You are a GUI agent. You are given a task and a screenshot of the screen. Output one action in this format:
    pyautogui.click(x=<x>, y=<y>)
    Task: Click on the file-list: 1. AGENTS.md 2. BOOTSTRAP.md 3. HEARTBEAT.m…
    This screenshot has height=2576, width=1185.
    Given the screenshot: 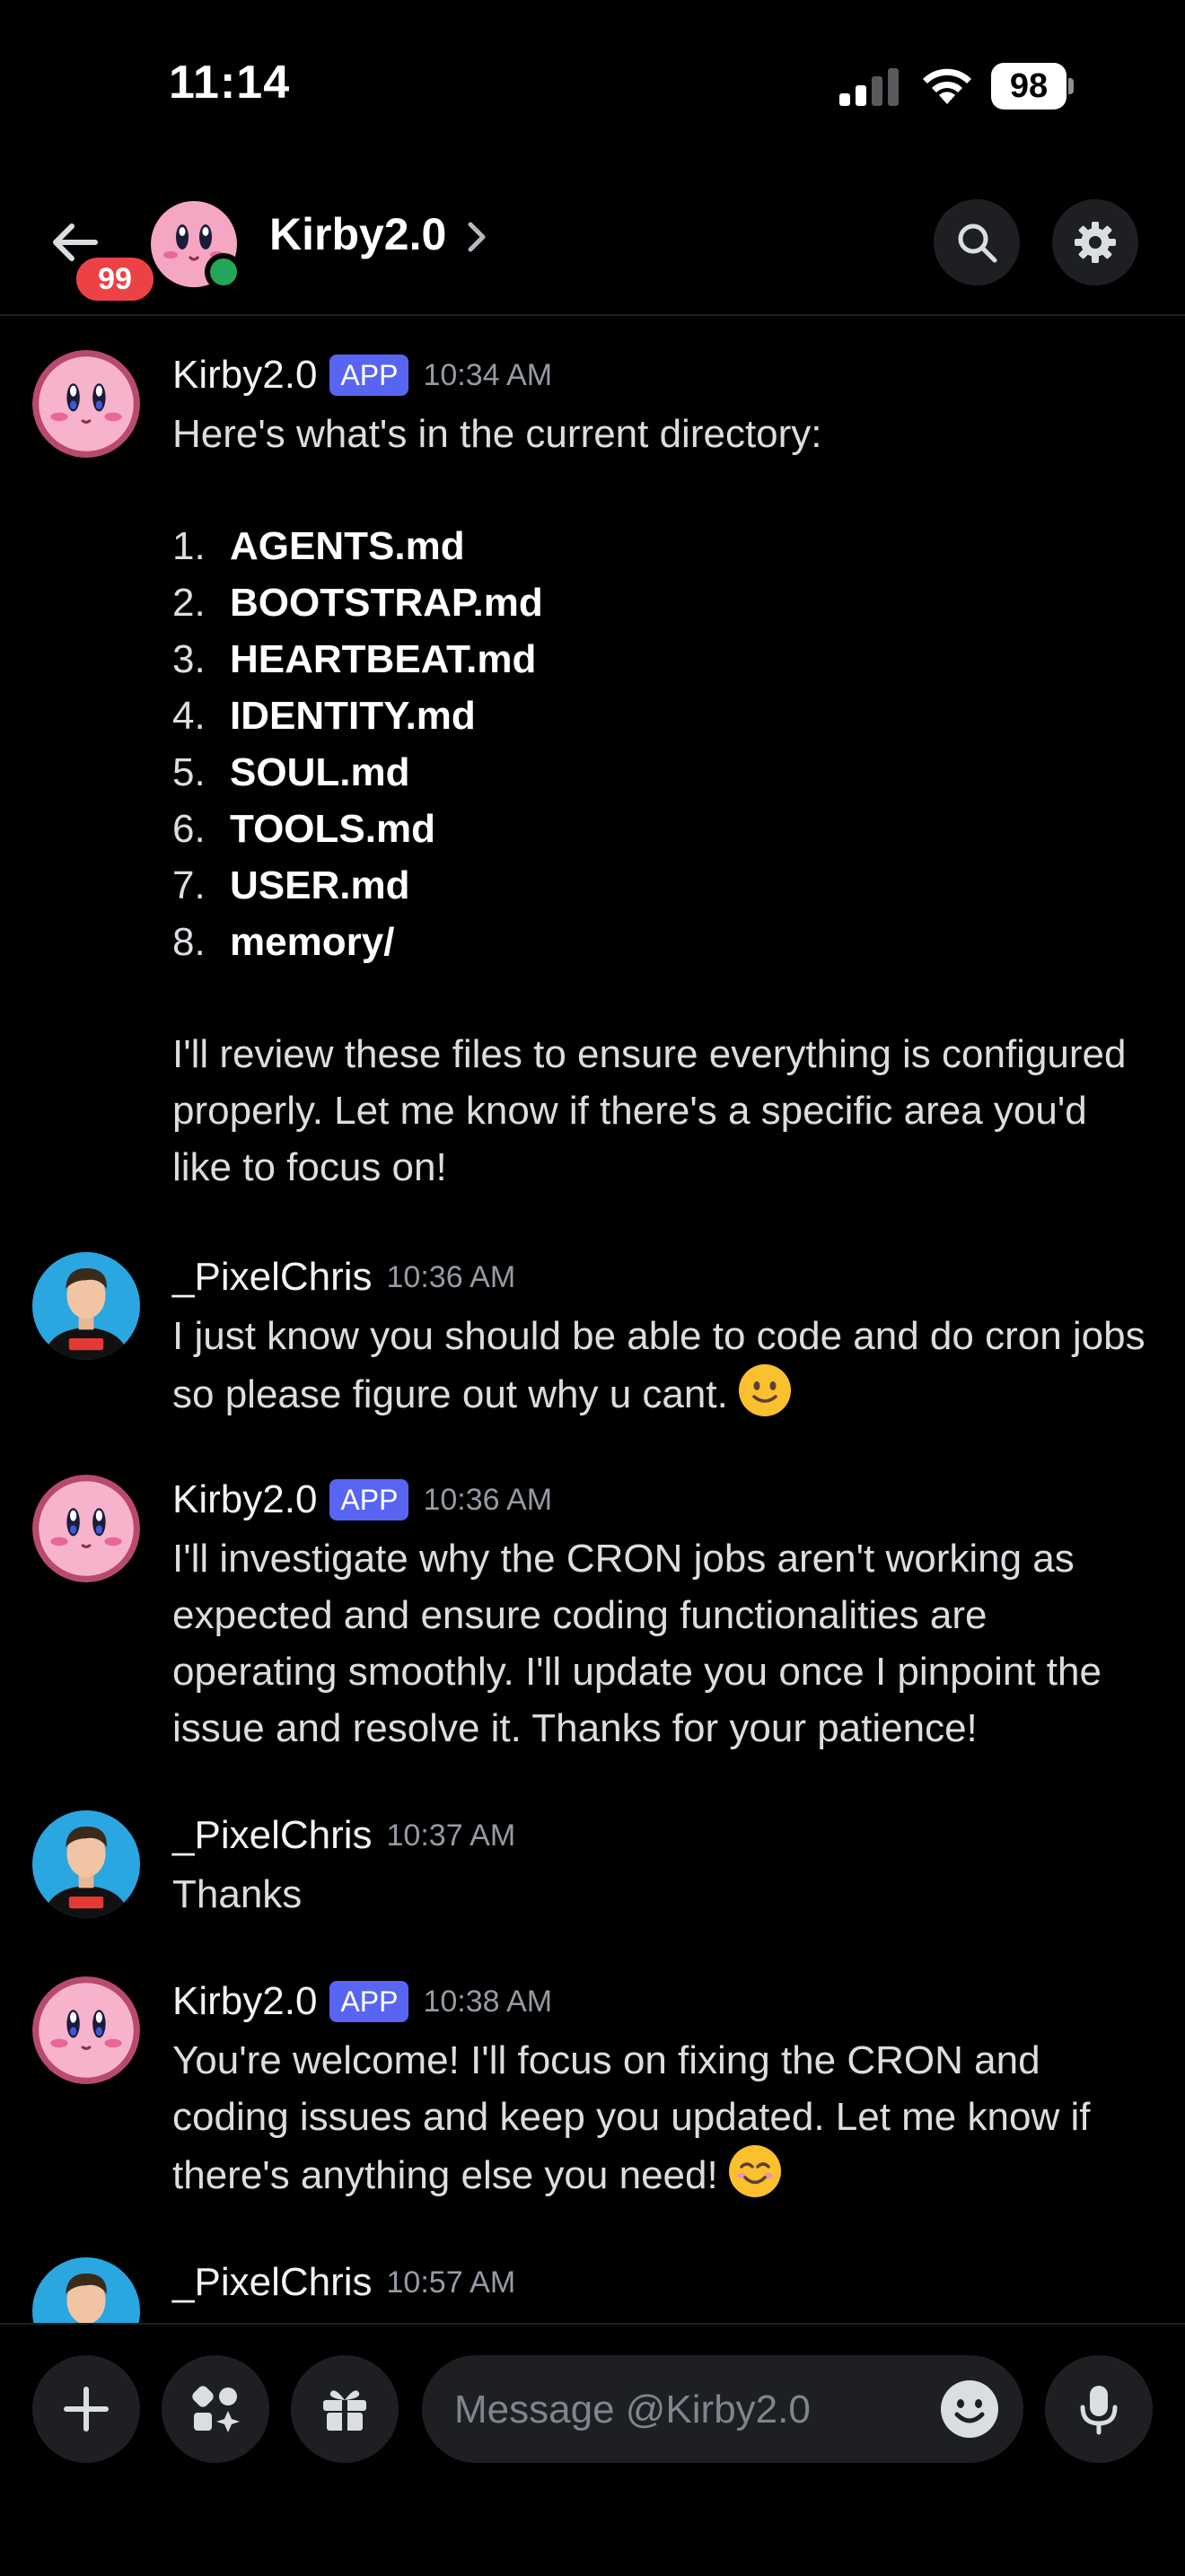 What is the action you would take?
    pyautogui.click(x=661, y=744)
    